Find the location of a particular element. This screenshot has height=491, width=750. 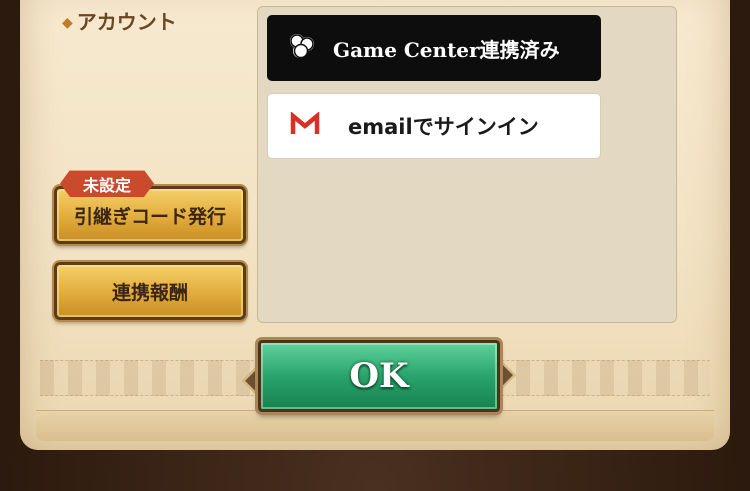

gmail-m-icon is located at coordinates (305, 125).